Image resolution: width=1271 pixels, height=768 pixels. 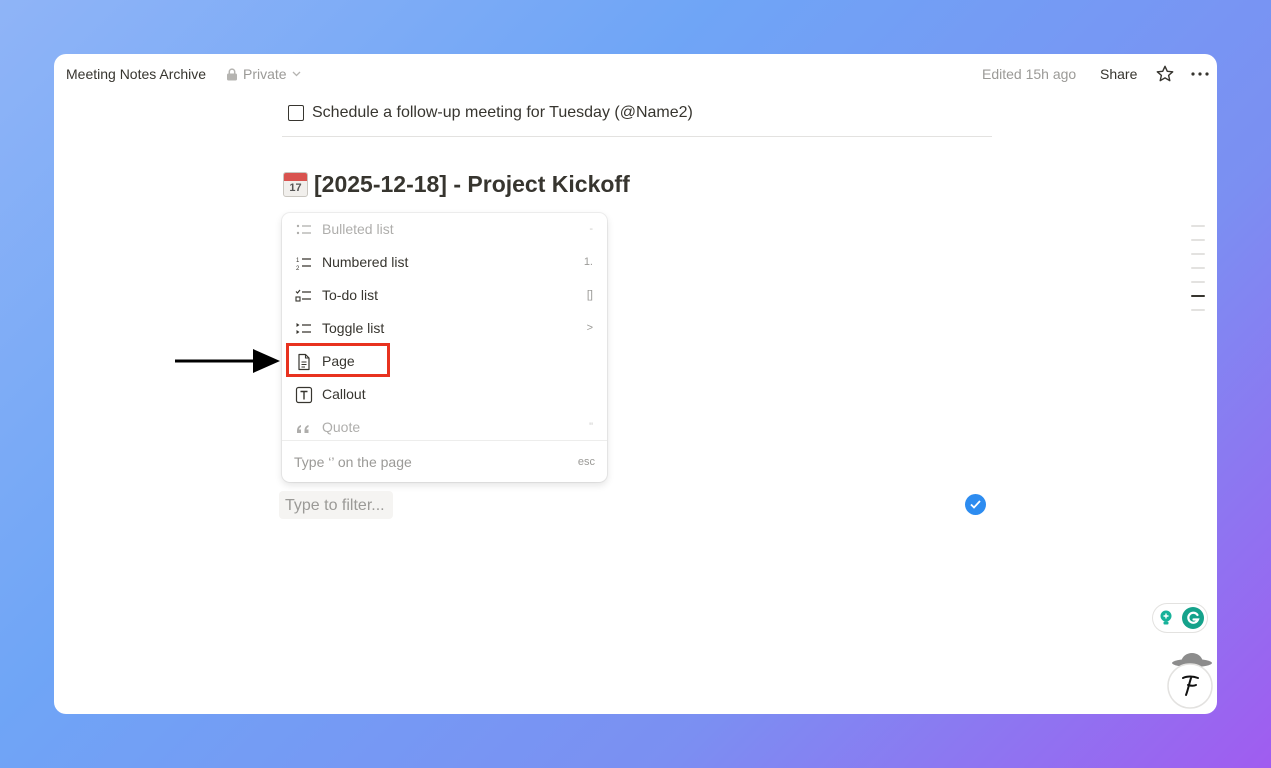 What do you see at coordinates (341, 427) in the screenshot?
I see `menu-item-label: Quote` at bounding box center [341, 427].